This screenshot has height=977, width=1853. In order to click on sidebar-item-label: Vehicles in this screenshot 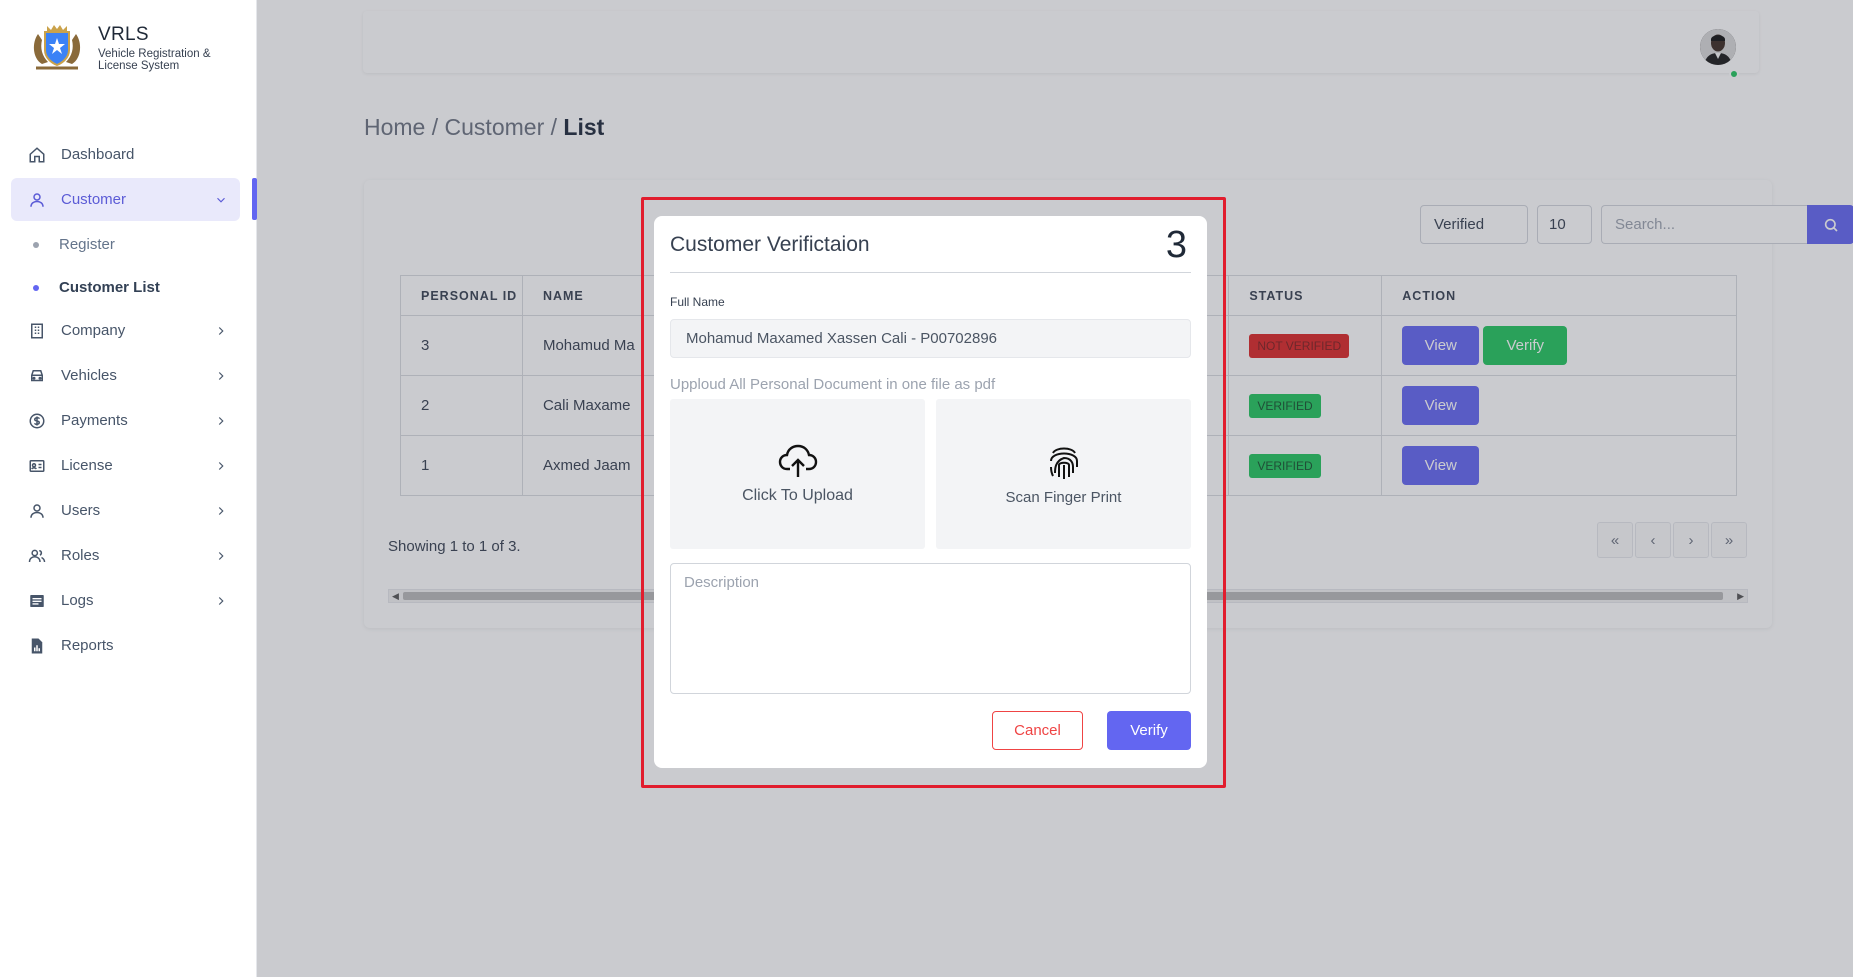, I will do `click(89, 375)`.